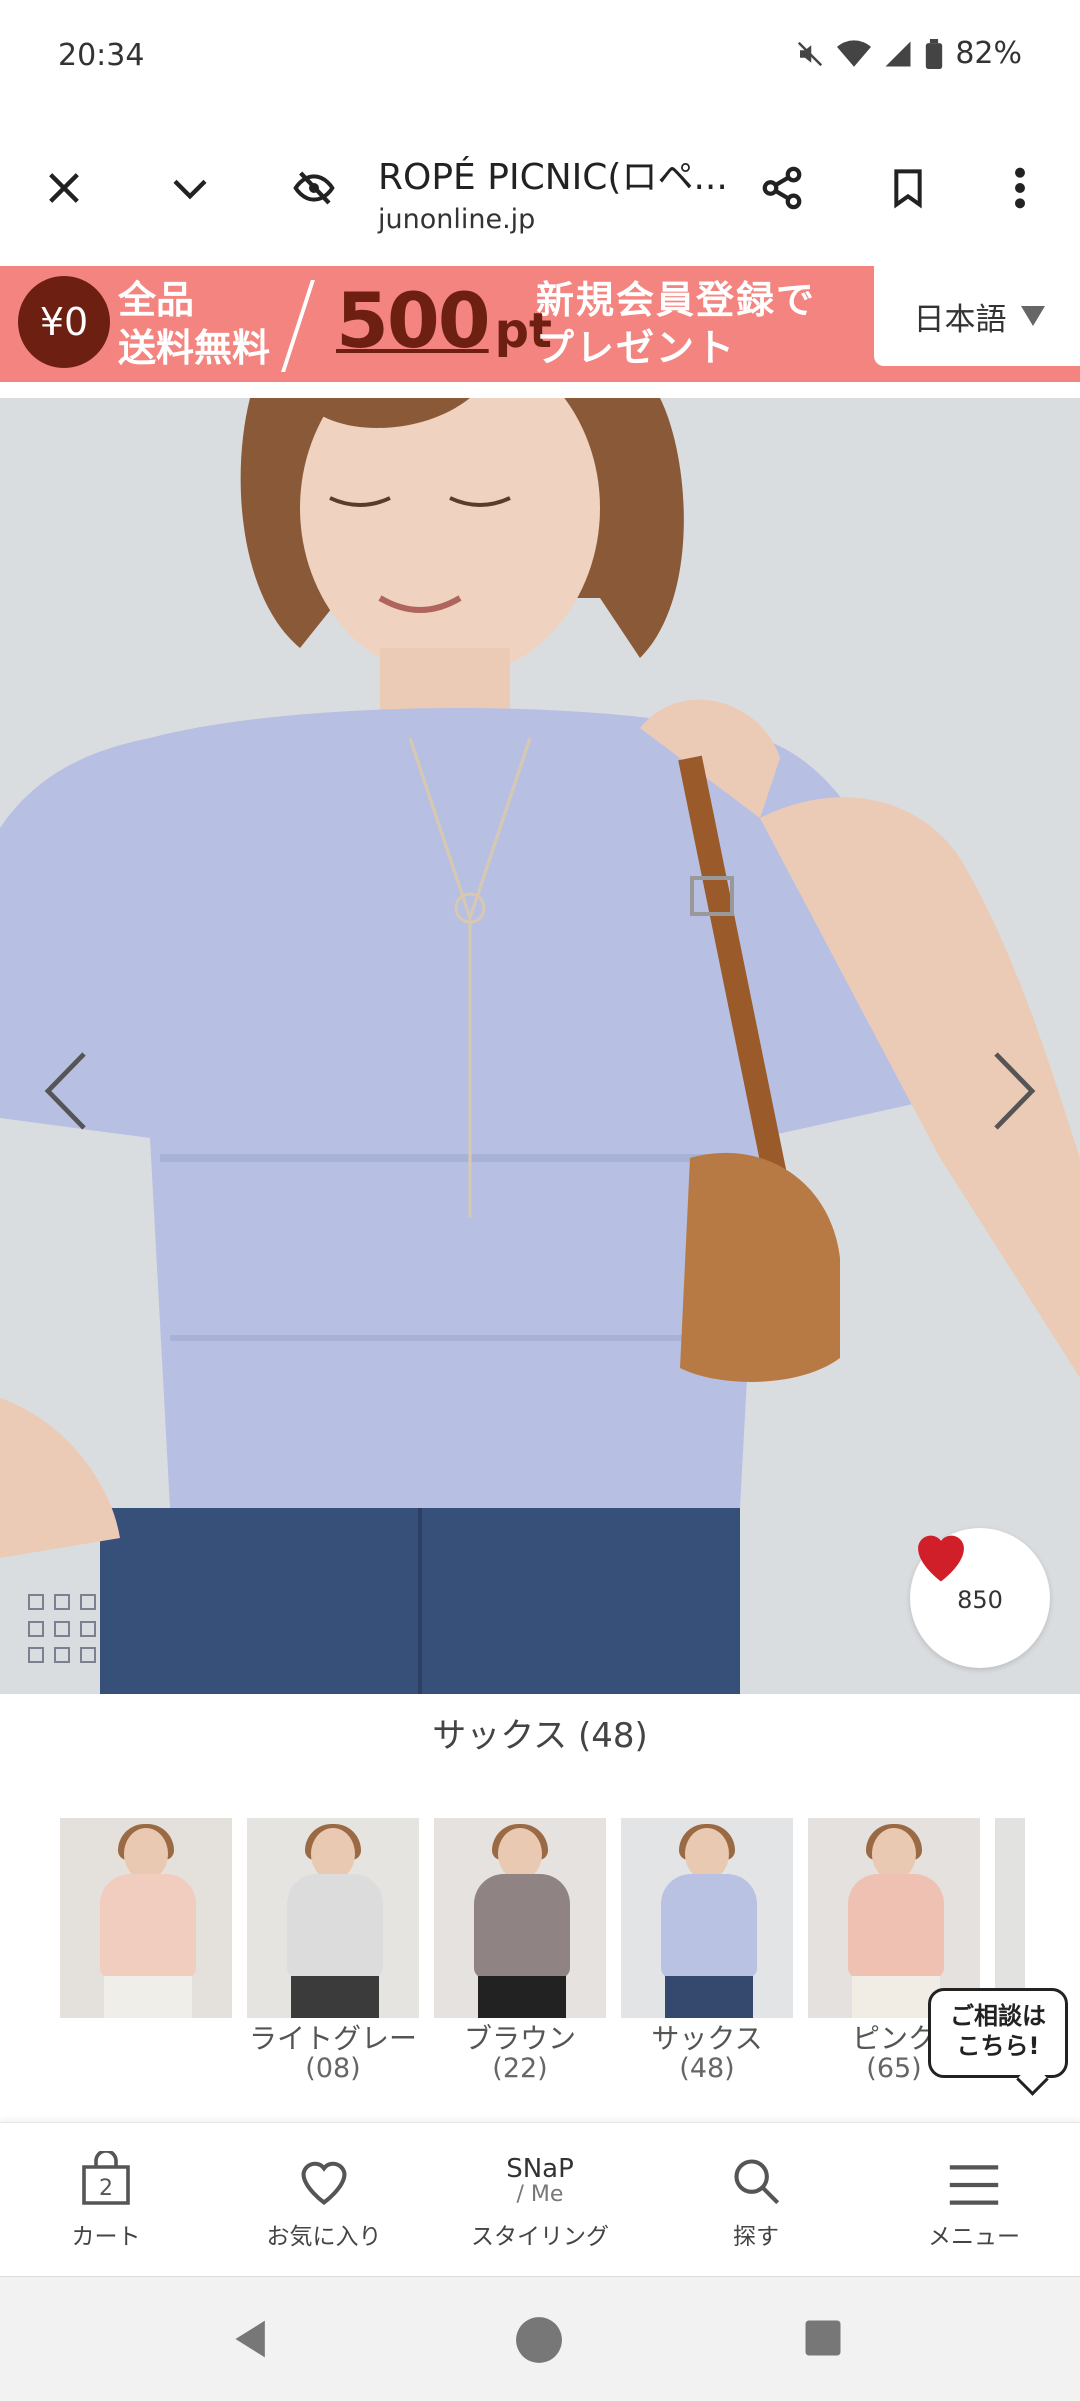 The image size is (1080, 2401). Describe the element at coordinates (252, 2341) in the screenshot. I see `back-icon` at that location.